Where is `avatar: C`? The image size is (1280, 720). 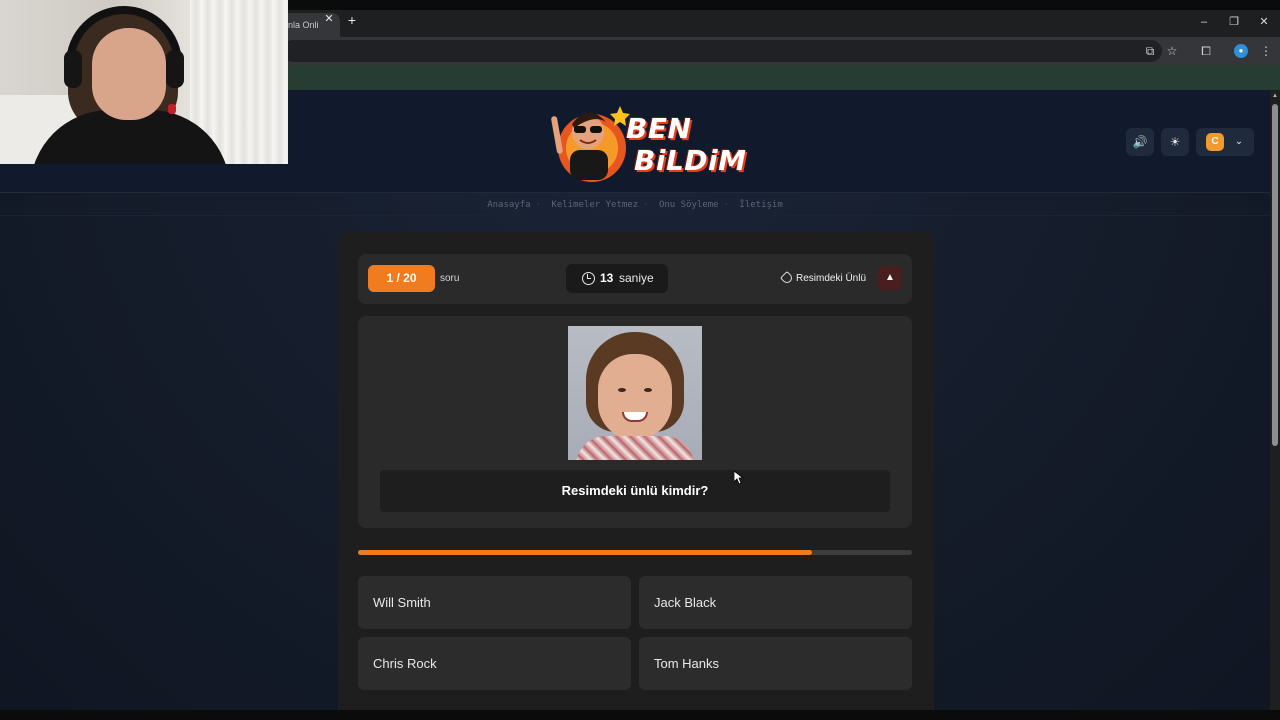 avatar: C is located at coordinates (1215, 142).